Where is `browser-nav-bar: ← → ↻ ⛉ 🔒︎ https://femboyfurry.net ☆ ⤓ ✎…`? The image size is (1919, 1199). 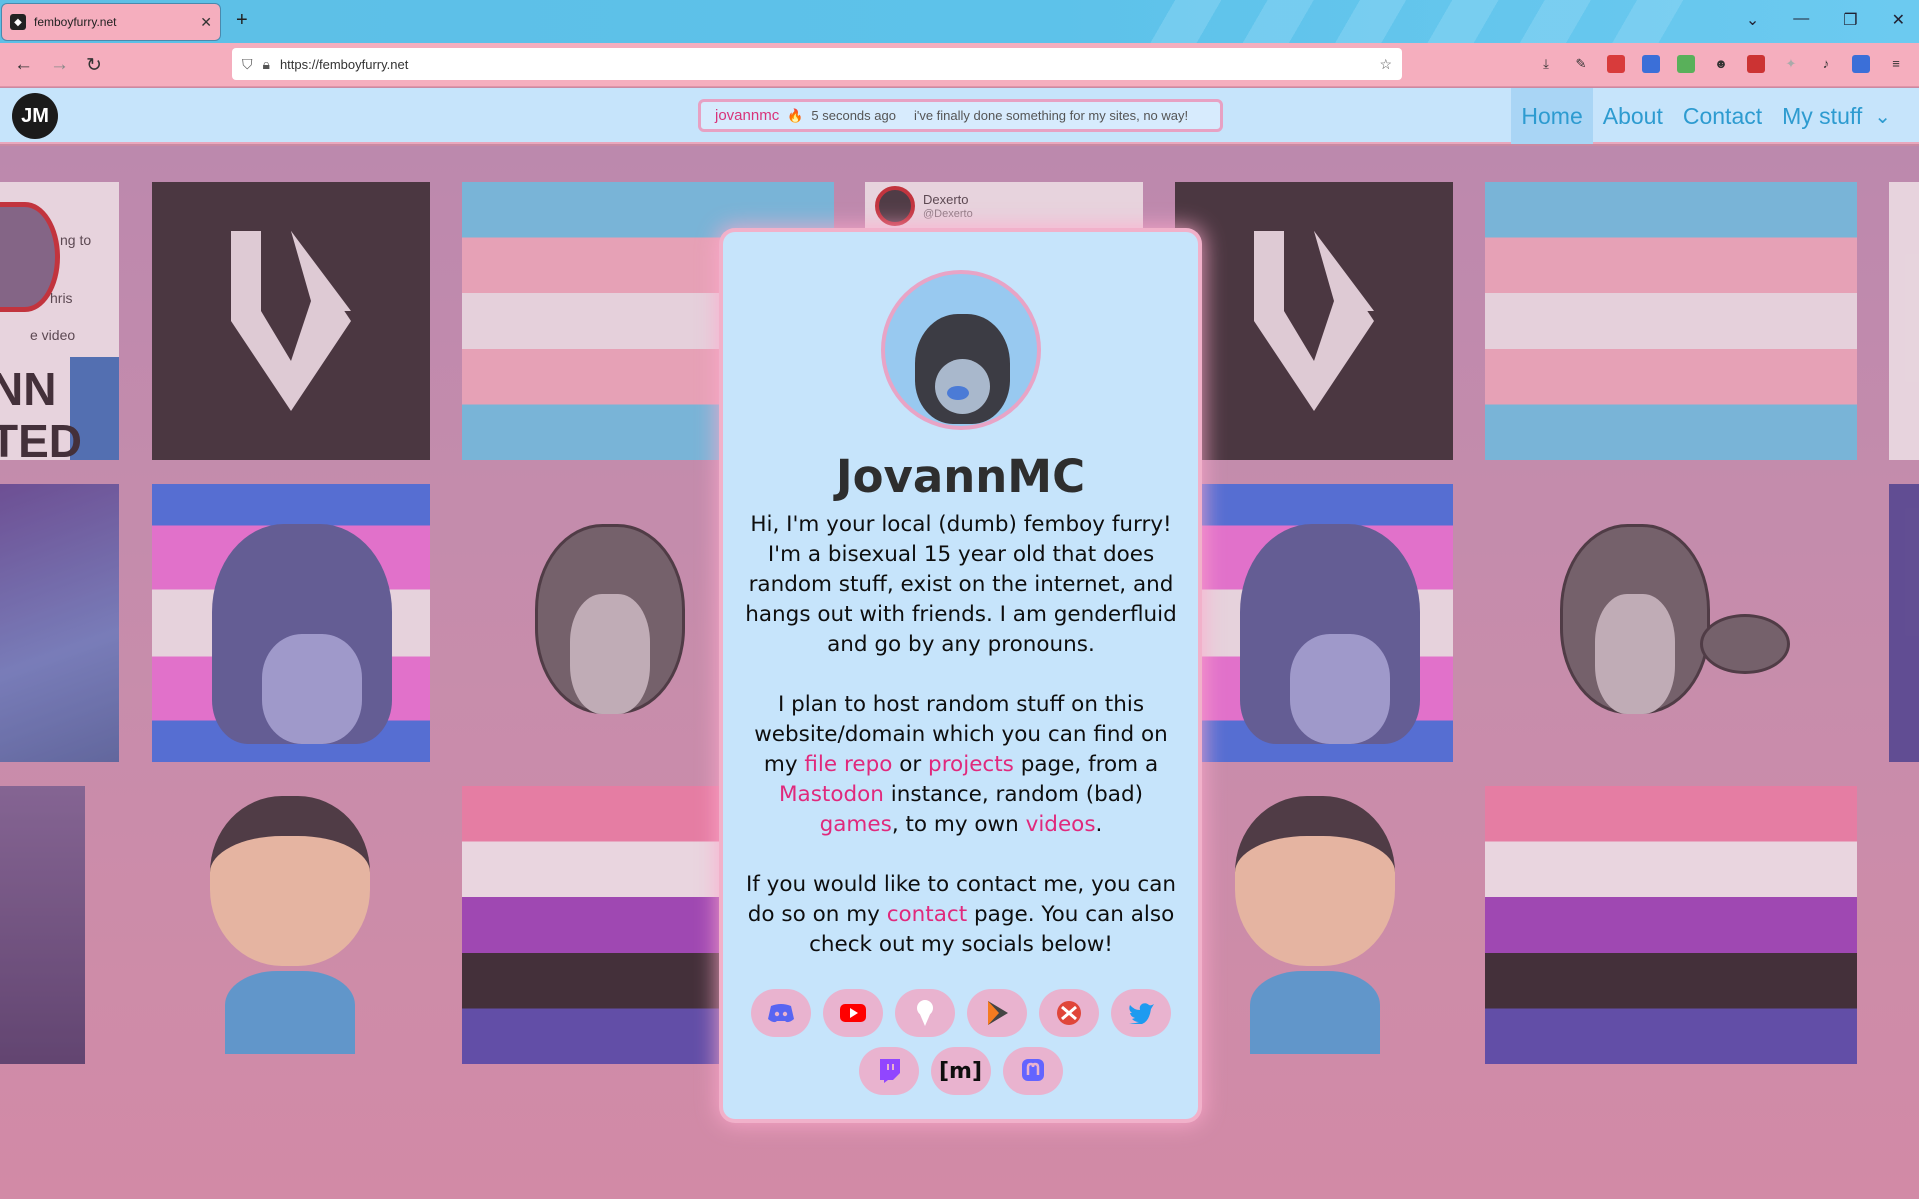
browser-nav-bar: ← → ↻ ⛉ 🔒︎ https://femboyfurry.net ☆ ⤓ ✎… is located at coordinates (959, 65).